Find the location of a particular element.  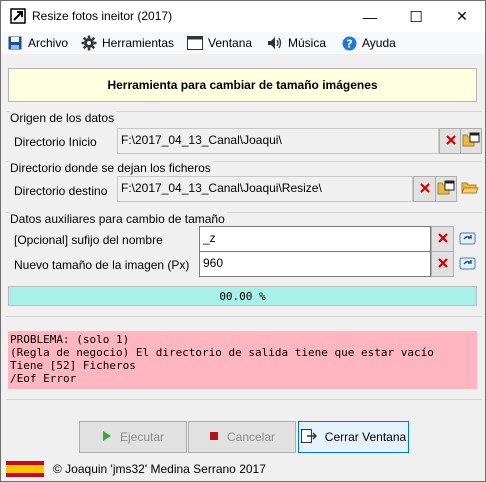

origen-group-title: Origen de los datos is located at coordinates (63, 118).